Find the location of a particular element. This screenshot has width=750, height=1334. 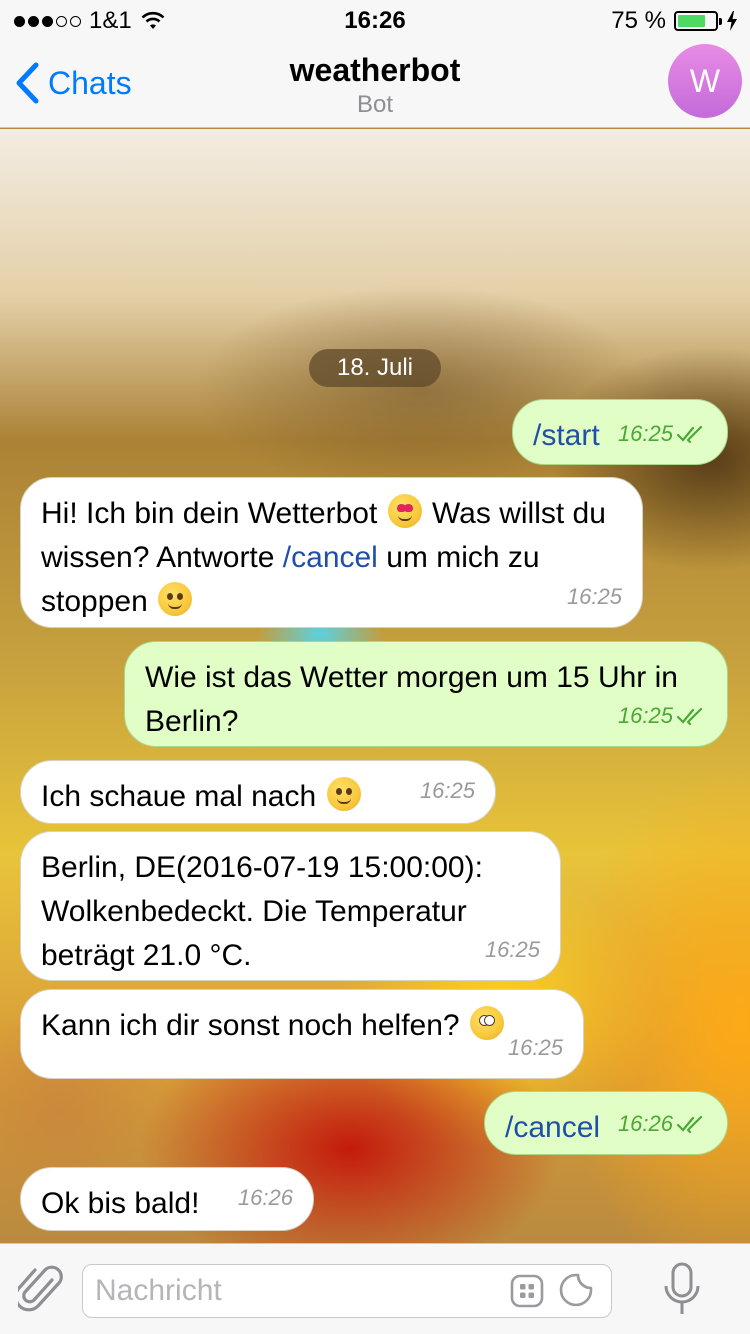

eye-roll-emoji-icon is located at coordinates (486, 1023).